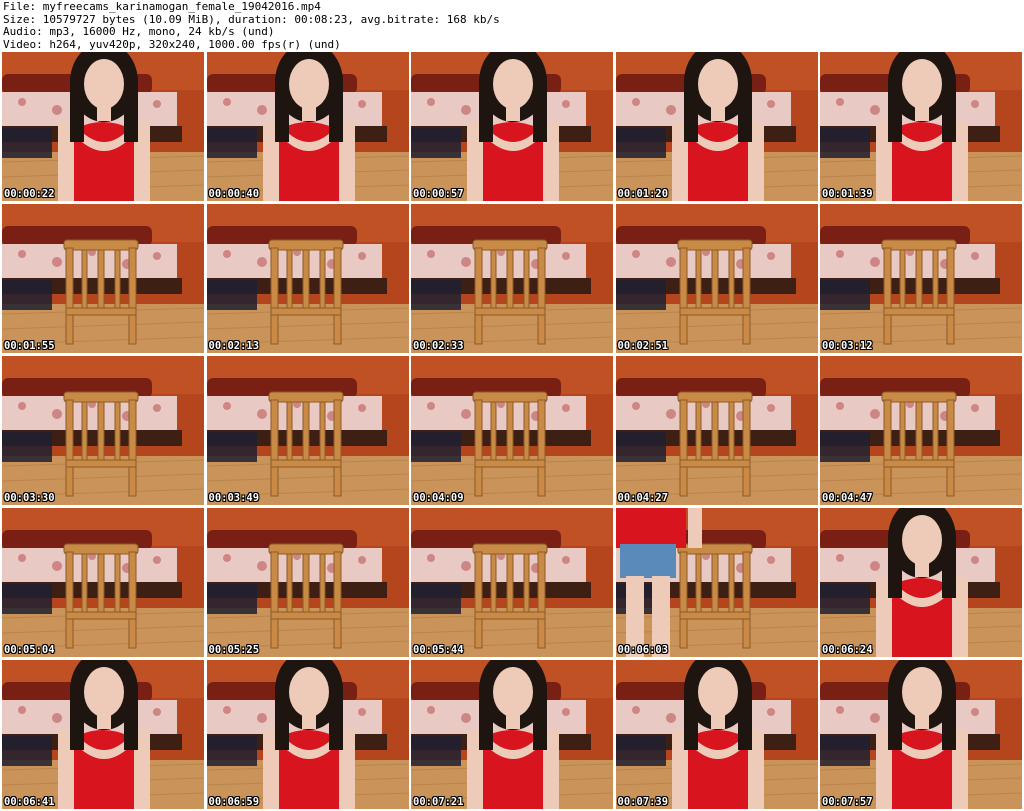 This screenshot has height=811, width=1024. I want to click on timestamp-label: 00:03:49, so click(234, 498).